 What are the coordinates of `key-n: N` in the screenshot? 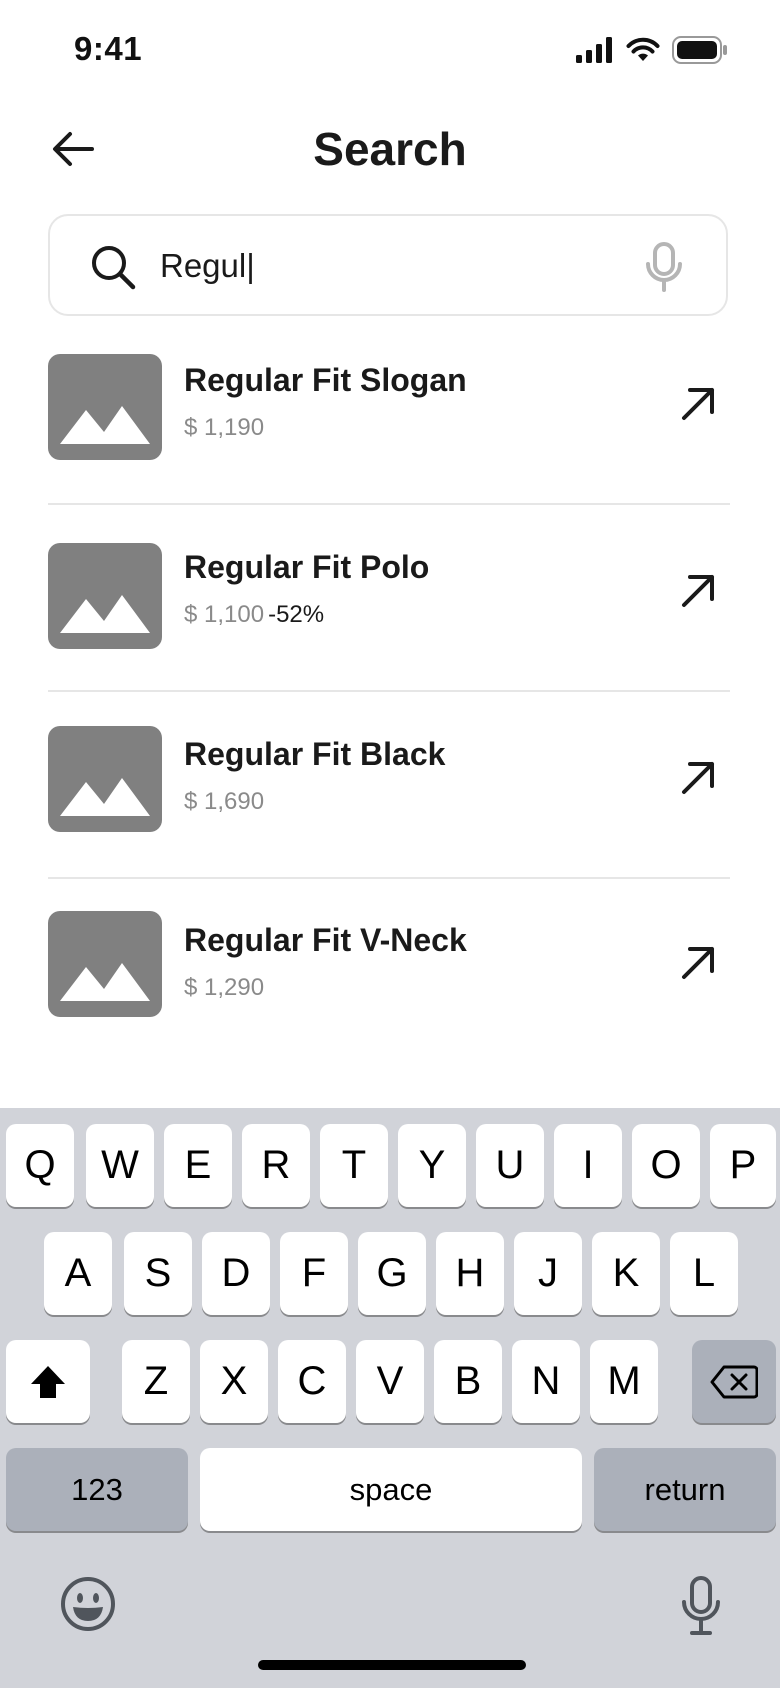 It's located at (546, 1381).